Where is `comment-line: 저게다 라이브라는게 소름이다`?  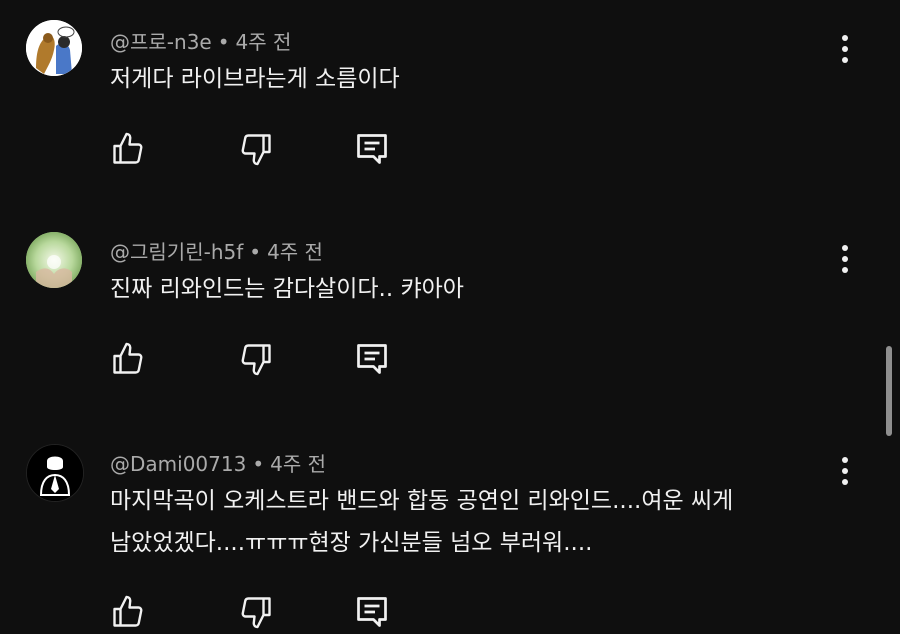
comment-line: 저게다 라이브라는게 소름이다 is located at coordinates (255, 79).